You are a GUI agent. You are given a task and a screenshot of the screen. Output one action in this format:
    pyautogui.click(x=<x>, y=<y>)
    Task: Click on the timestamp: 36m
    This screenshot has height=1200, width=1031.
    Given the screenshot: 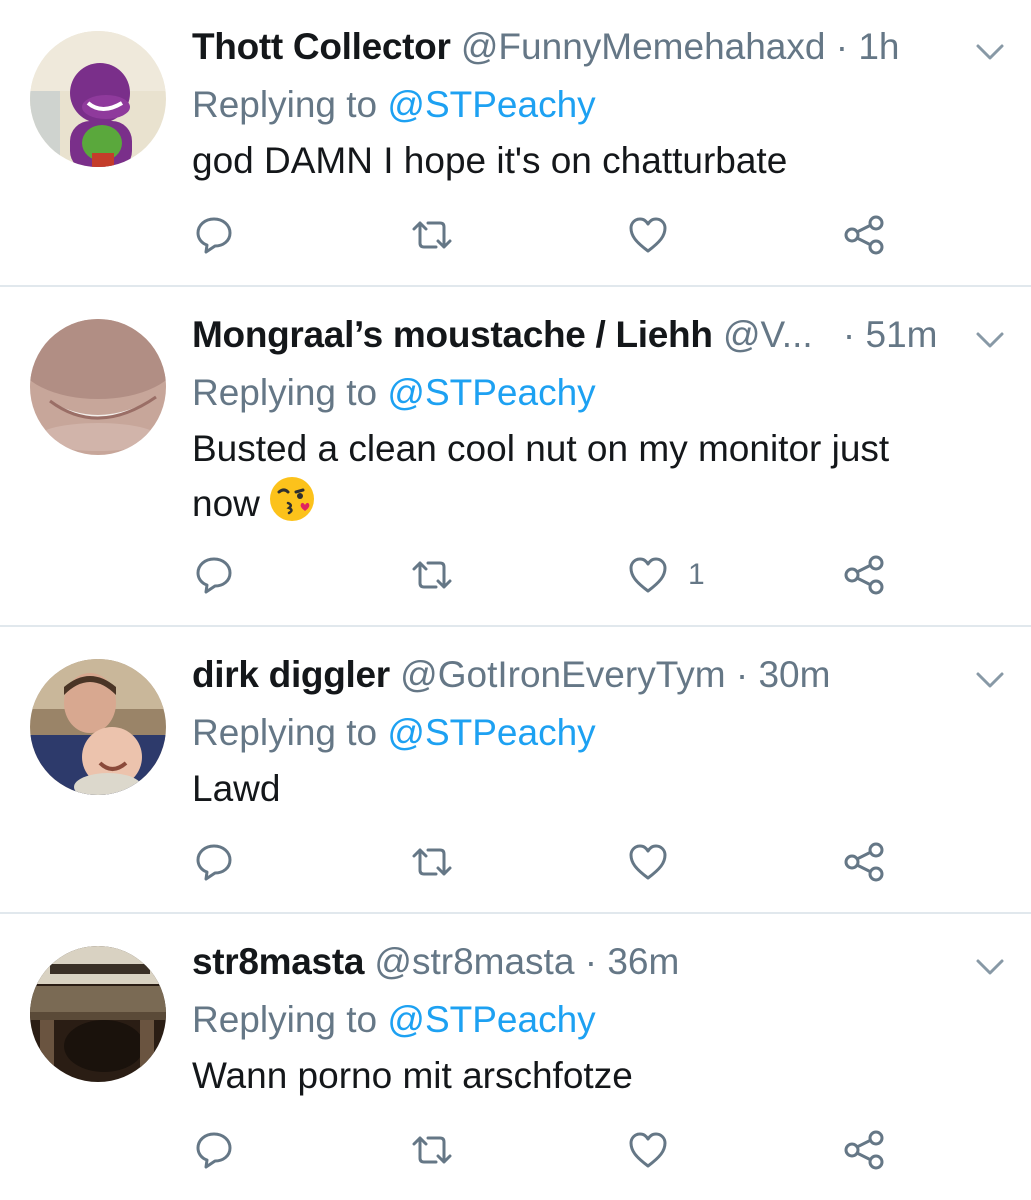 What is the action you would take?
    pyautogui.click(x=643, y=961)
    